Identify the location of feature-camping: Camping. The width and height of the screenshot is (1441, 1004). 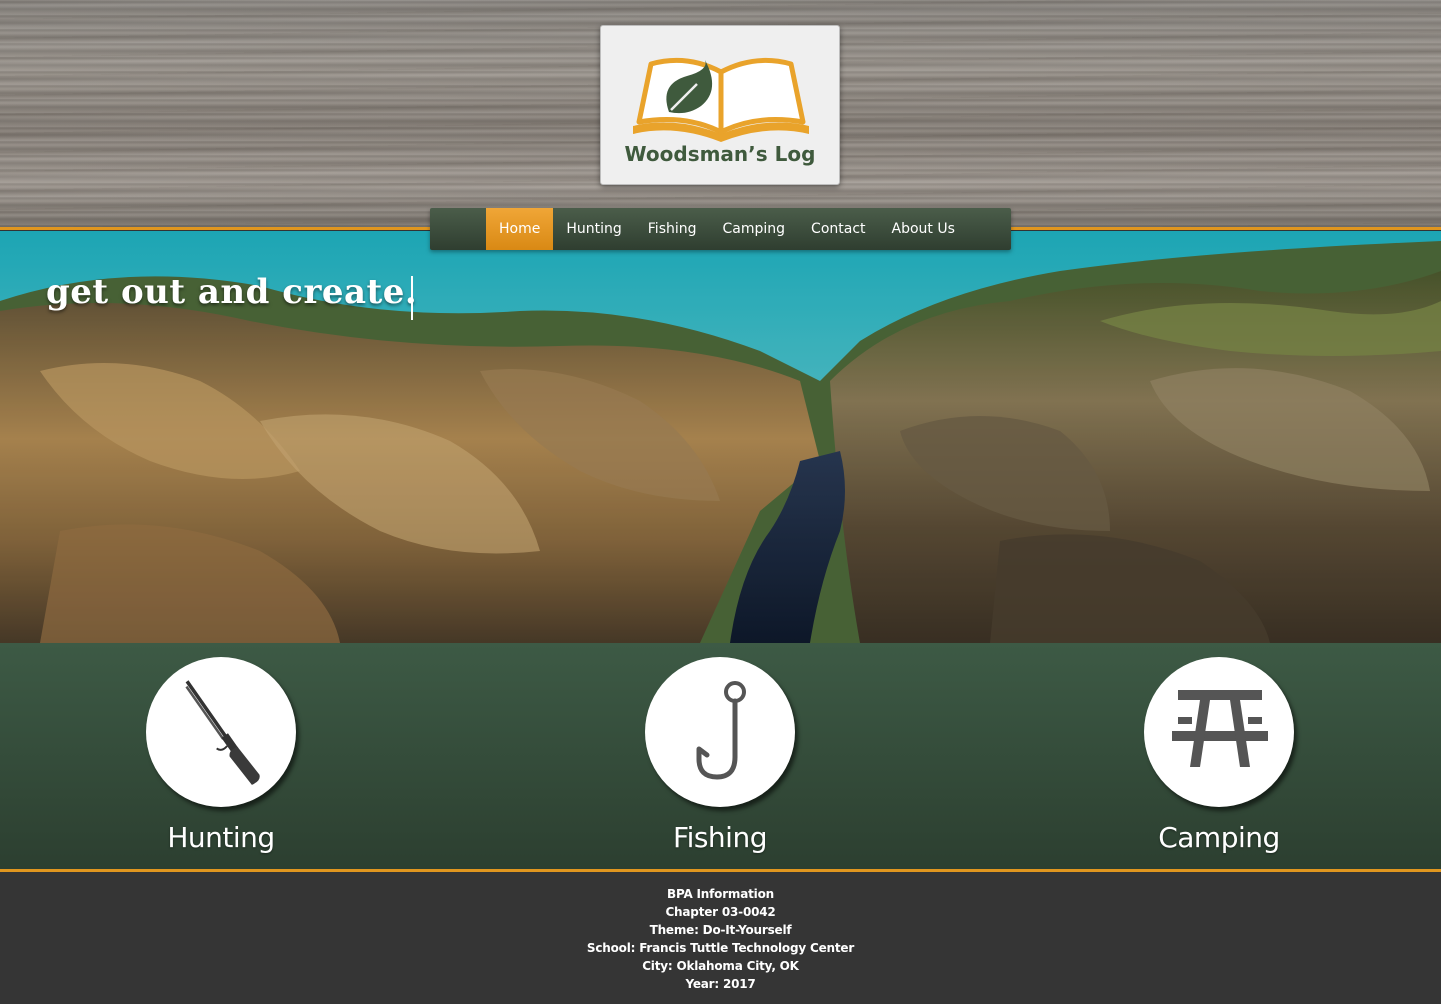
(1219, 755).